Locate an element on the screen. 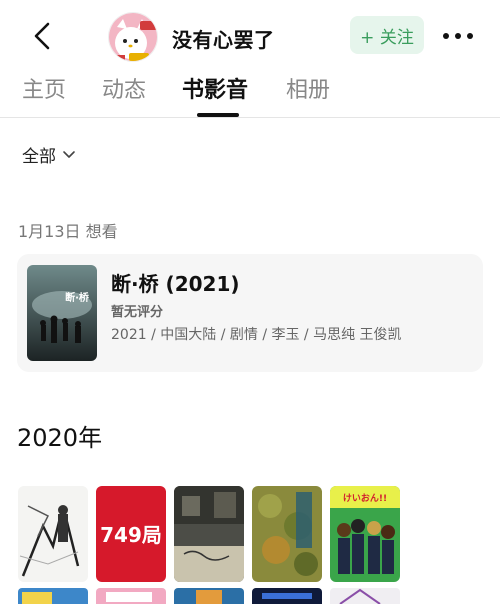 The image size is (500, 604). poster-749: 749局 is located at coordinates (131, 534).